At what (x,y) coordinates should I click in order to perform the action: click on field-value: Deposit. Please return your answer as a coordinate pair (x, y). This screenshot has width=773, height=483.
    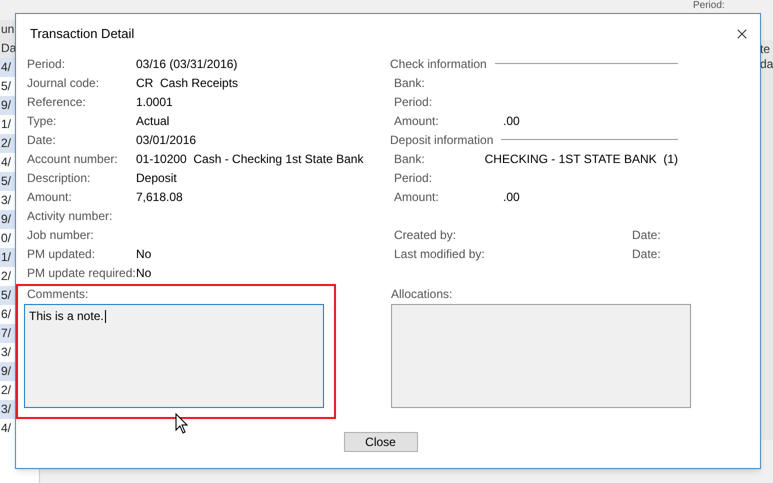
    Looking at the image, I should click on (156, 178).